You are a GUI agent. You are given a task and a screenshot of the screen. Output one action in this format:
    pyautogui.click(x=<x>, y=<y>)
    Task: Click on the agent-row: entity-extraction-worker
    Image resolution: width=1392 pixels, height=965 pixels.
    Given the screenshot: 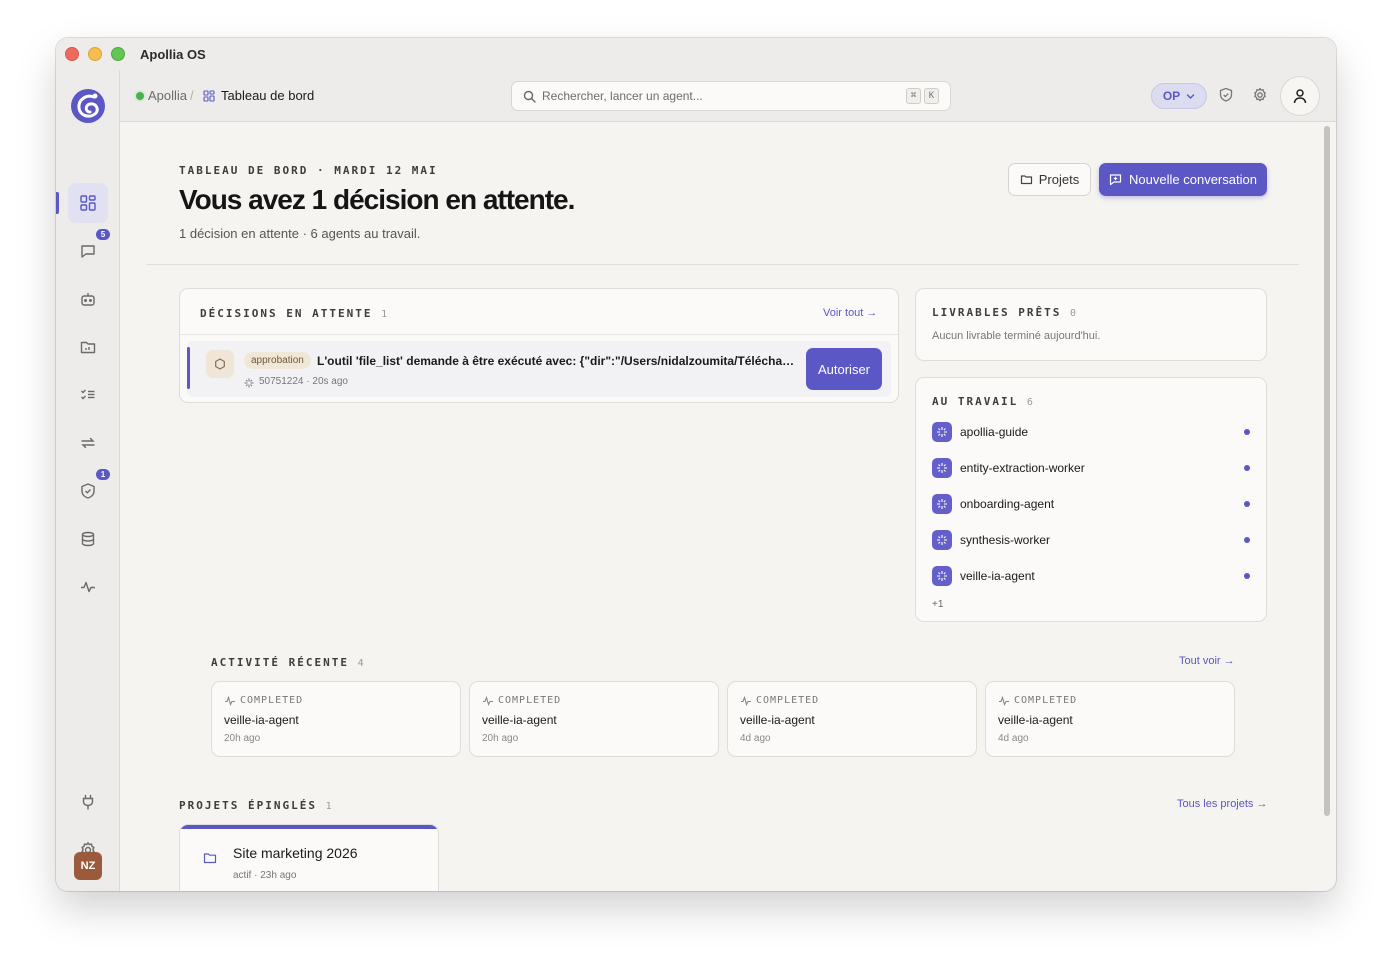 What is the action you would take?
    pyautogui.click(x=1092, y=468)
    